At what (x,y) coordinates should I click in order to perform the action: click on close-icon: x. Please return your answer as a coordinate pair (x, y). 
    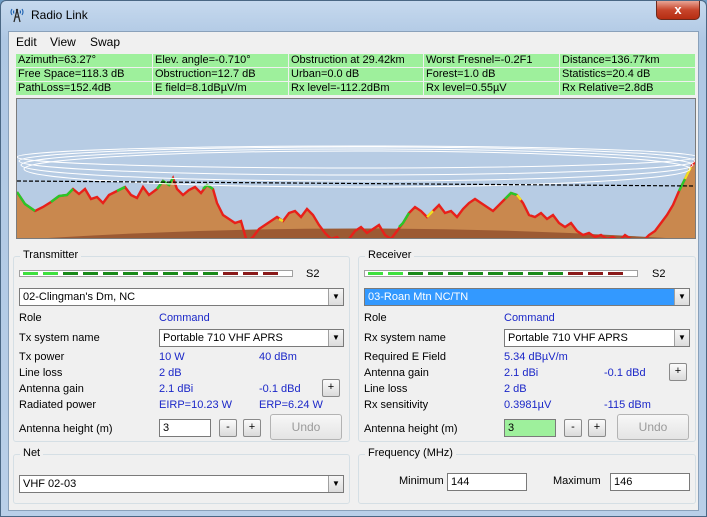
    Looking at the image, I should click on (678, 9).